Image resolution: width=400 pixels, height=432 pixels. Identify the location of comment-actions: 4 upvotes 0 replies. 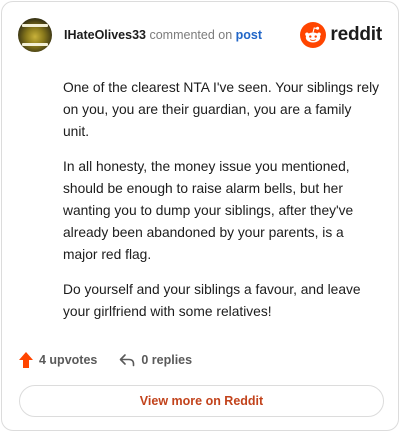
(105, 360).